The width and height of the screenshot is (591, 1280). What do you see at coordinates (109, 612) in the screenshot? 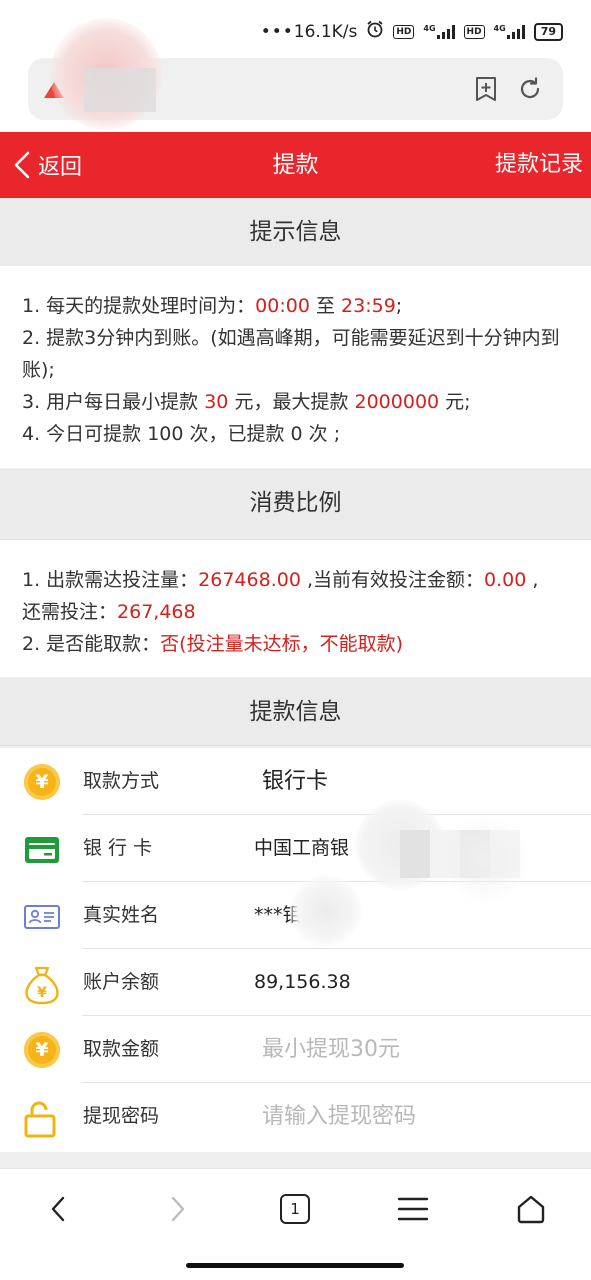
I see `ratio-line-2: 还需投注：267,468` at bounding box center [109, 612].